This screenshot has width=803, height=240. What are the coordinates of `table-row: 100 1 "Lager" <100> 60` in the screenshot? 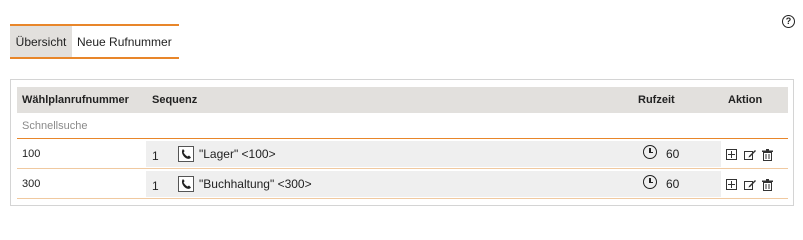 It's located at (402, 154).